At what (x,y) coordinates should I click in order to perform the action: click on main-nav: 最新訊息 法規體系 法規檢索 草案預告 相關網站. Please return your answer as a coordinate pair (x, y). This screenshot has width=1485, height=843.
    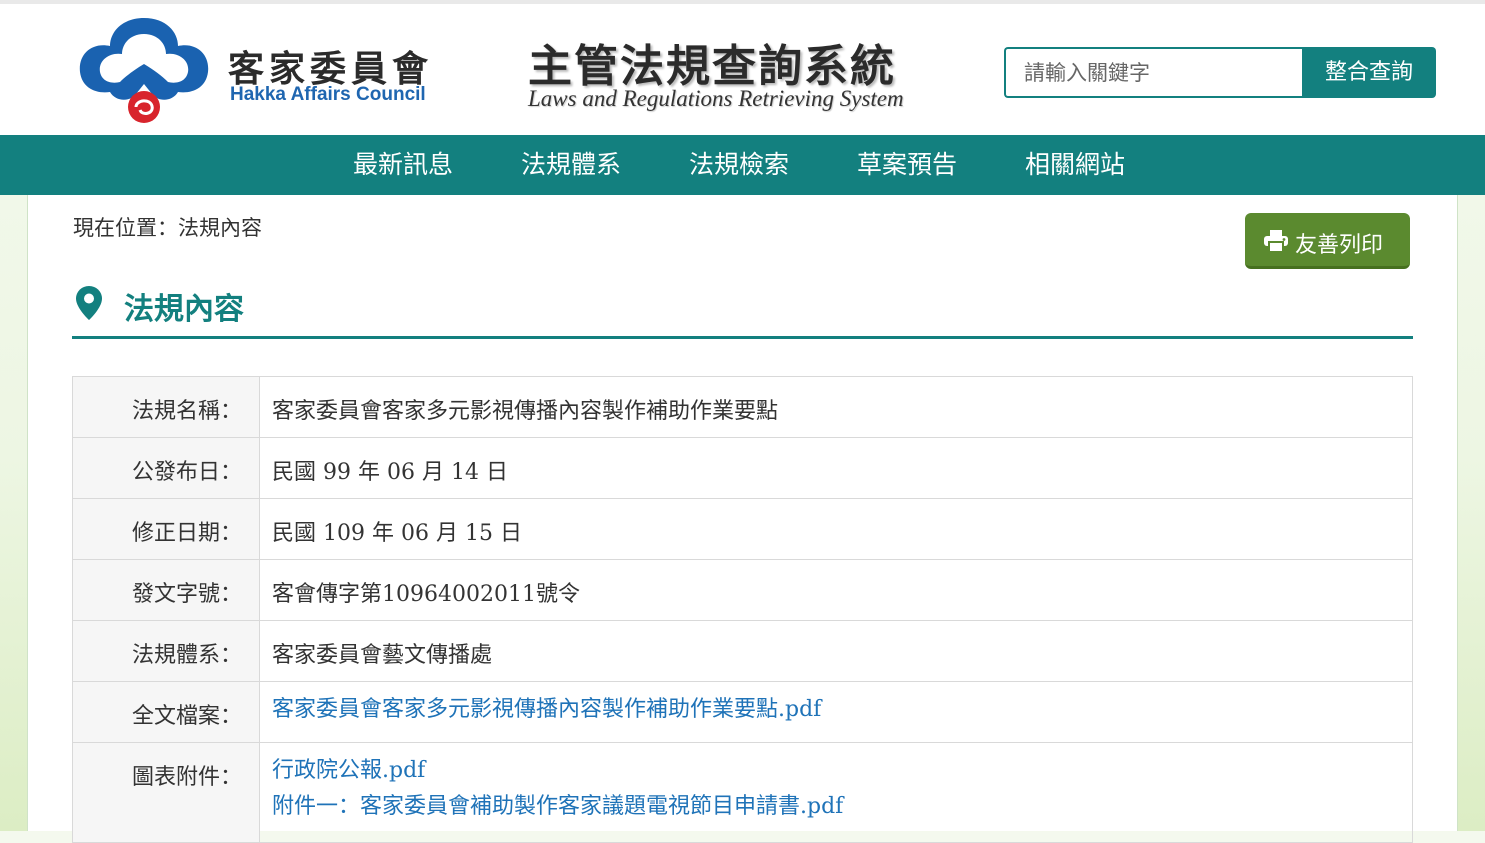
    Looking at the image, I should click on (742, 165).